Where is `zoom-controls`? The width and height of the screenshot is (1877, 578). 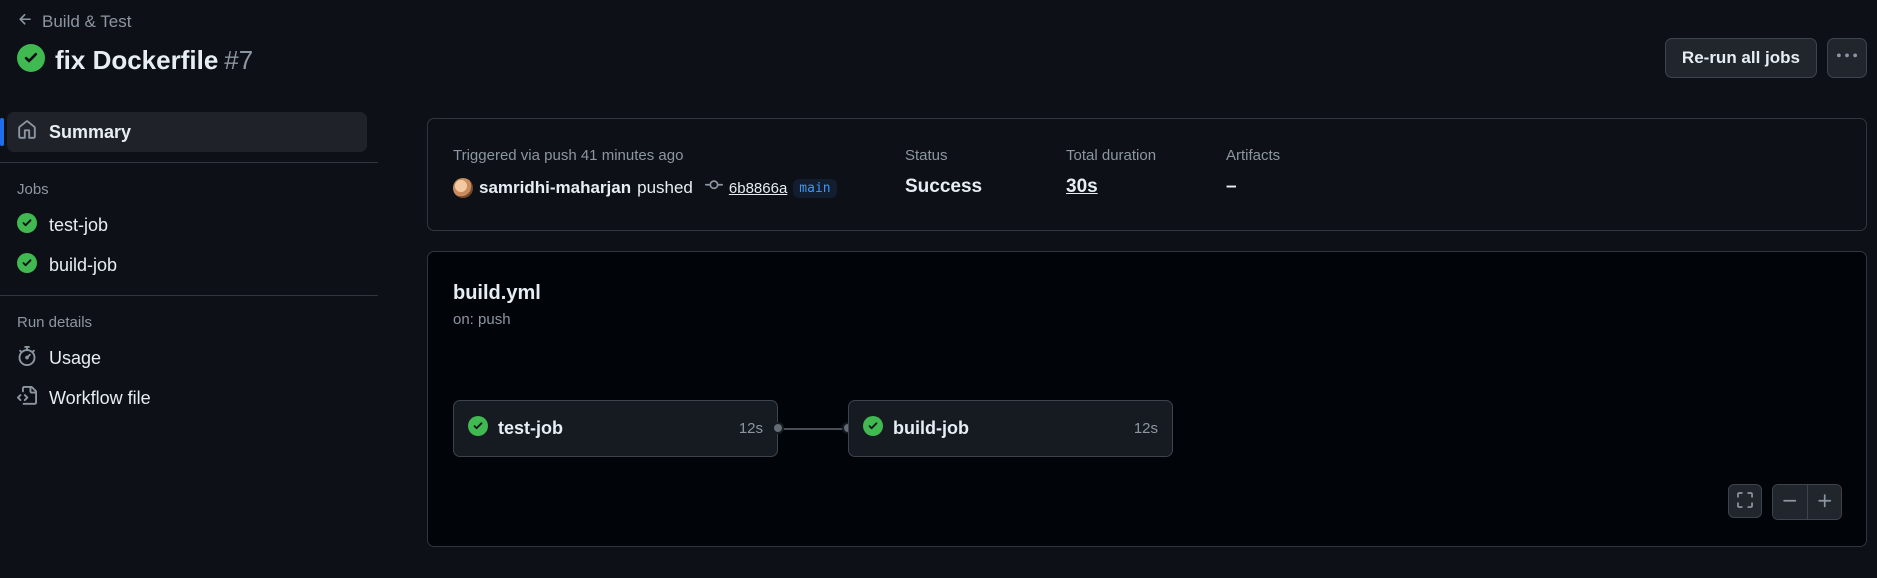
zoom-controls is located at coordinates (1807, 502).